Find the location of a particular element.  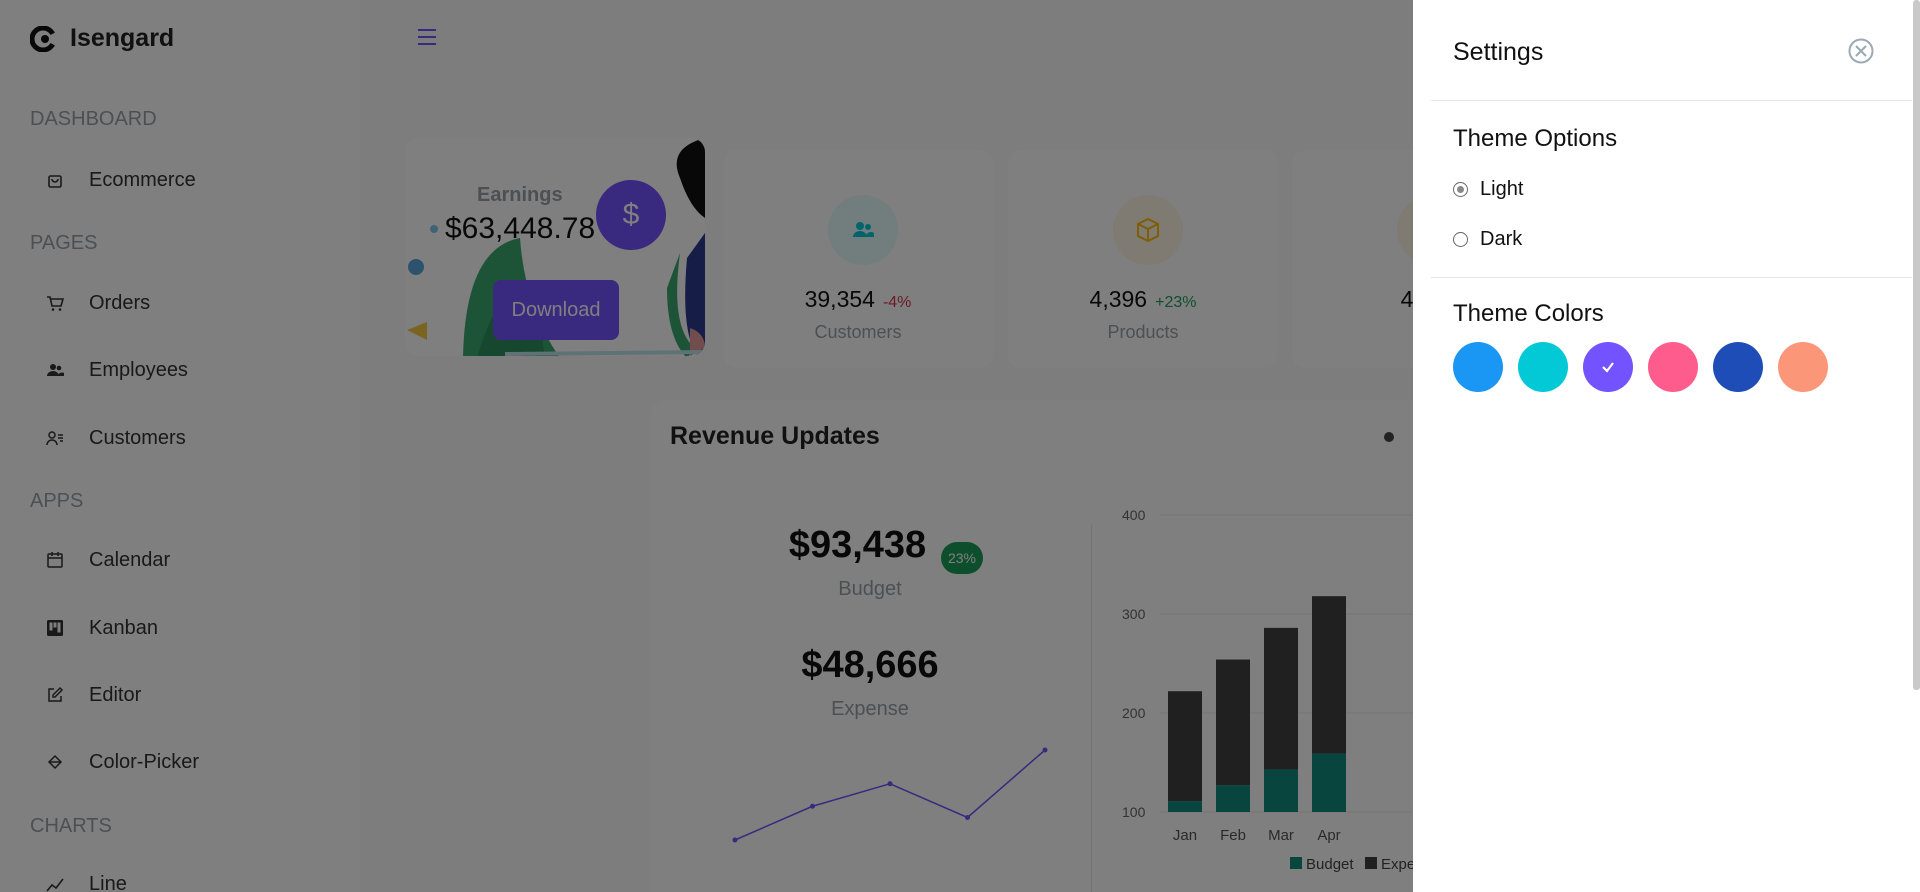

close-icon is located at coordinates (1861, 51).